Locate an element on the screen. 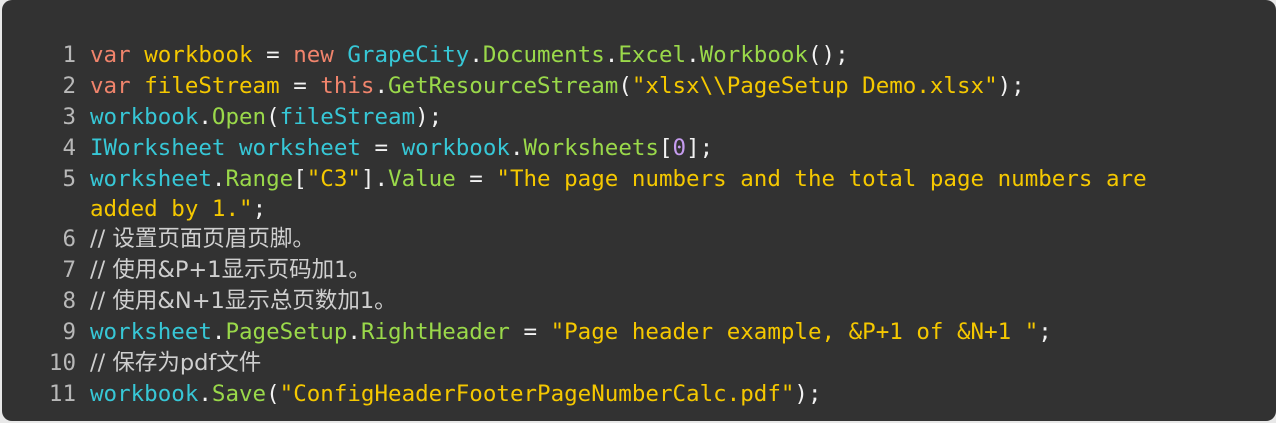  code-line: 10 // 保存为pdf文件 is located at coordinates (639, 363).